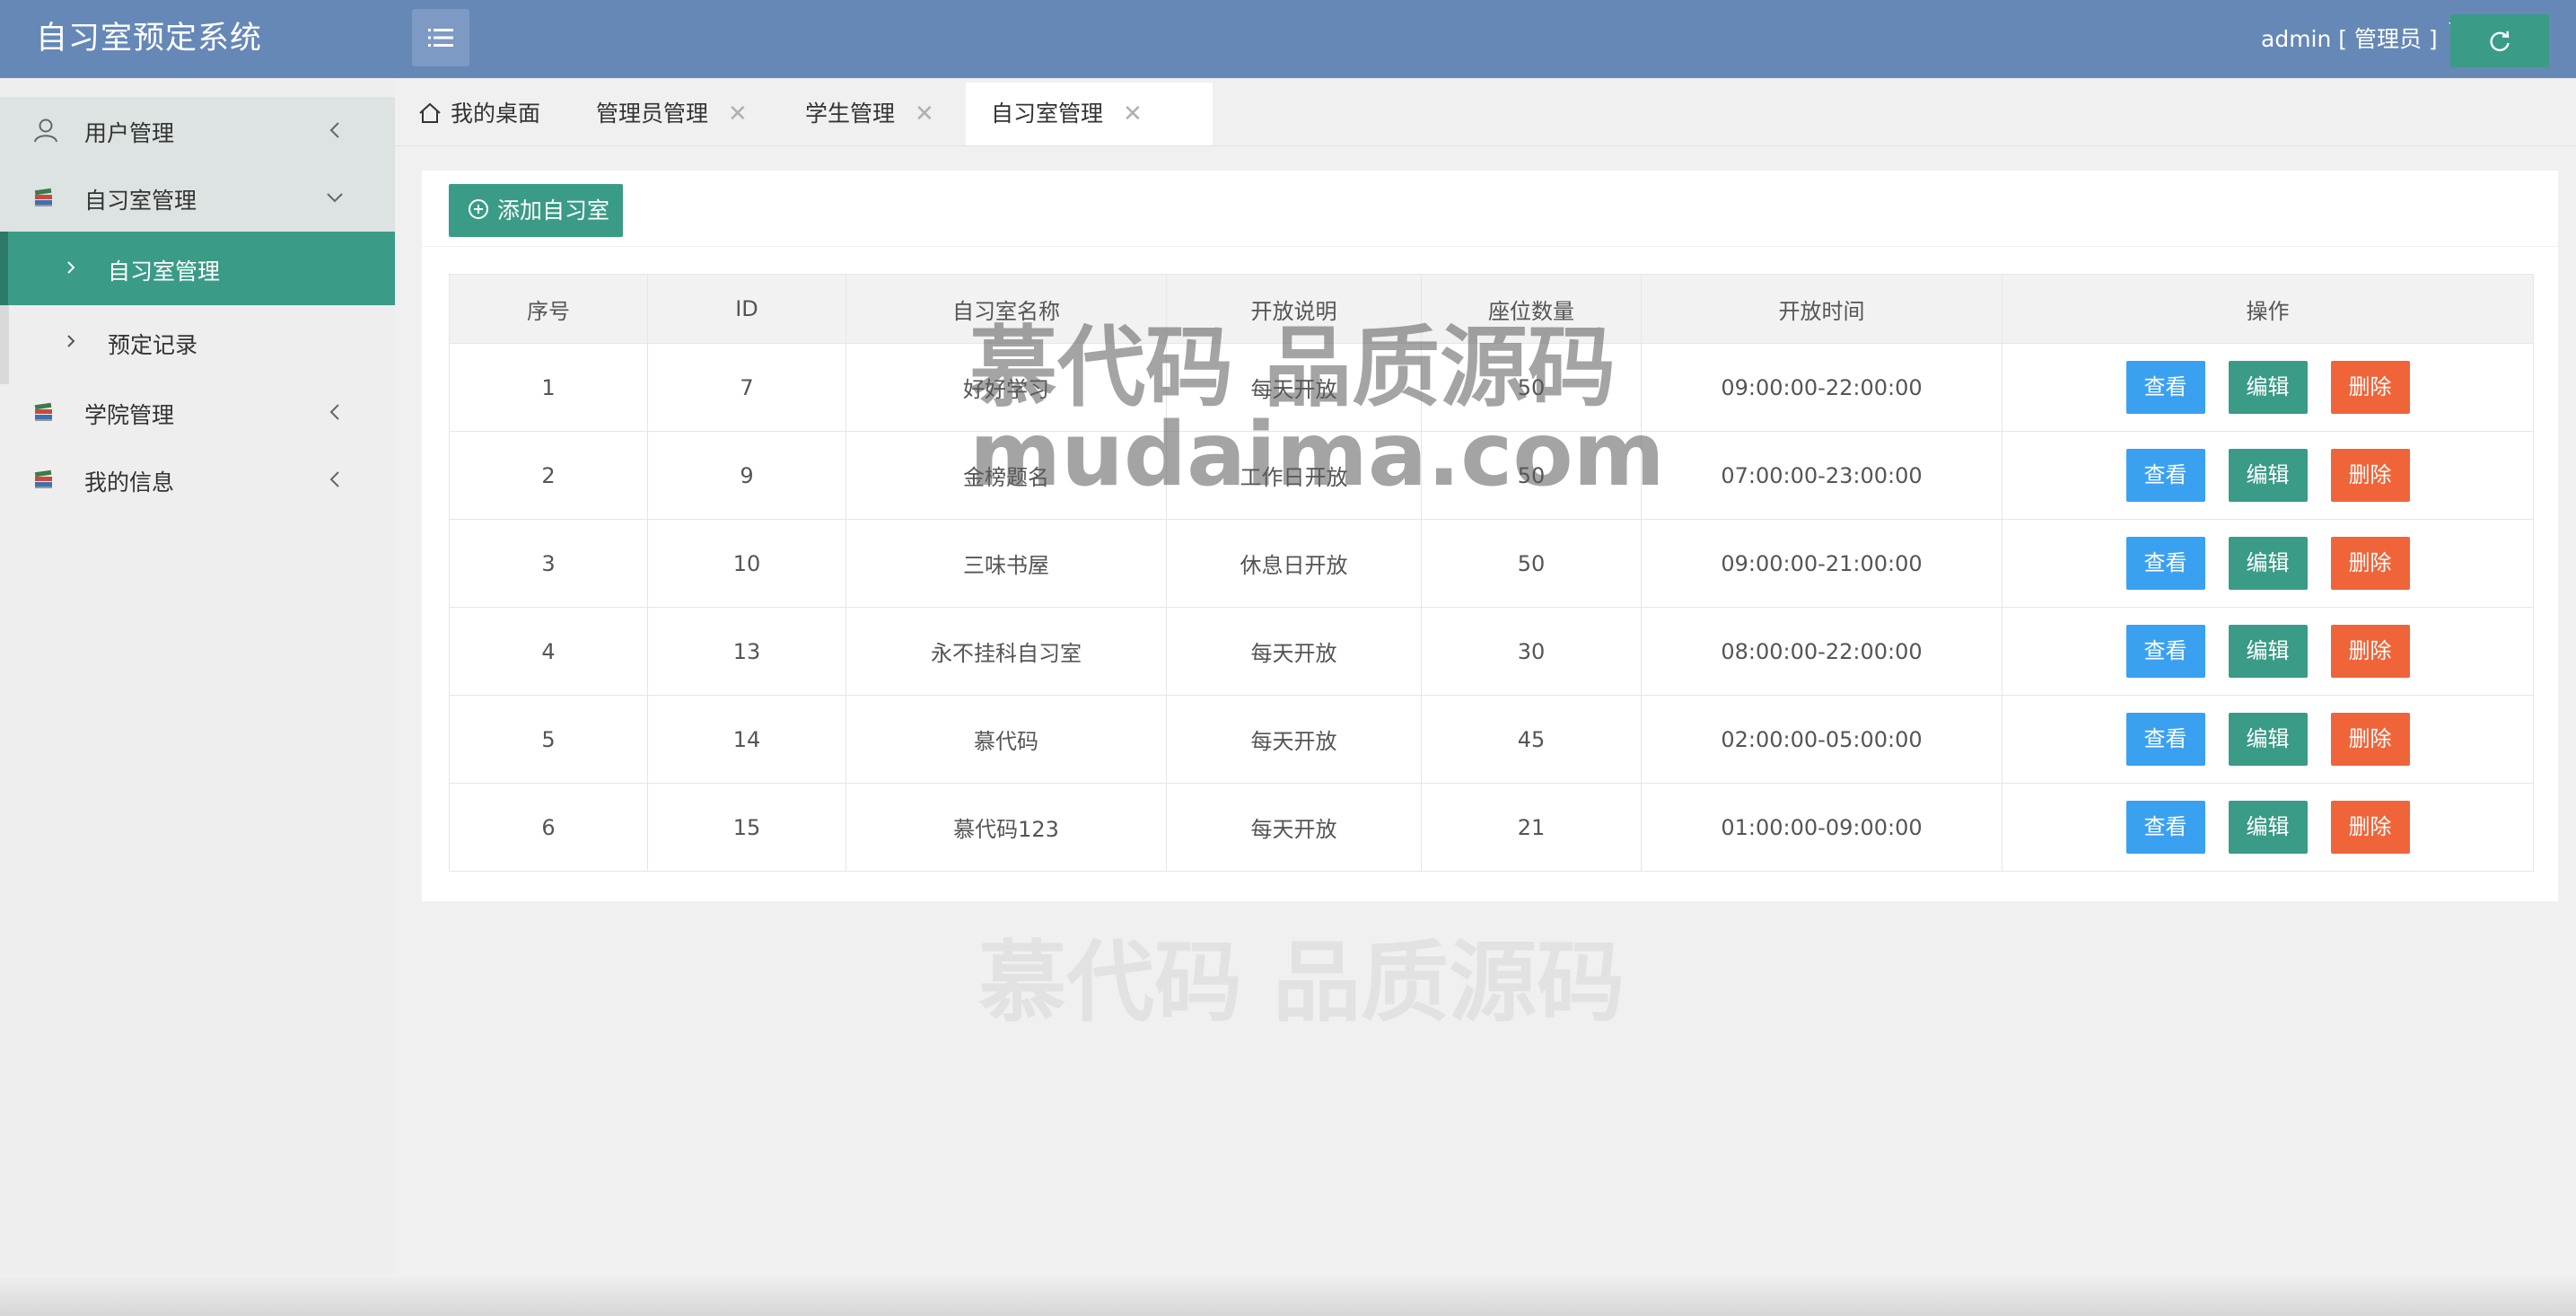 Image resolution: width=2576 pixels, height=1316 pixels. What do you see at coordinates (1006, 563) in the screenshot?
I see `cell-room-name: 三味书屋` at bounding box center [1006, 563].